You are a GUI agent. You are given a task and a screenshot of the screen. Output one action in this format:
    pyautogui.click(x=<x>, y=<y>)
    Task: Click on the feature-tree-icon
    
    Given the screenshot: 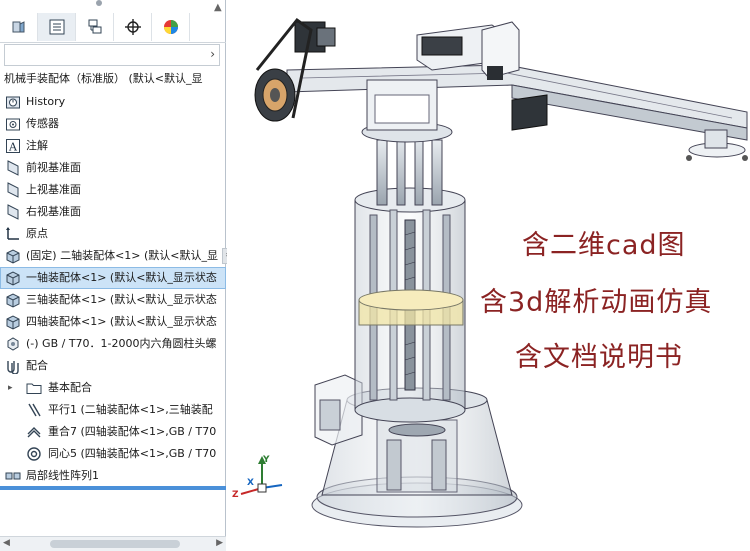 What is the action you would take?
    pyautogui.click(x=18, y=27)
    